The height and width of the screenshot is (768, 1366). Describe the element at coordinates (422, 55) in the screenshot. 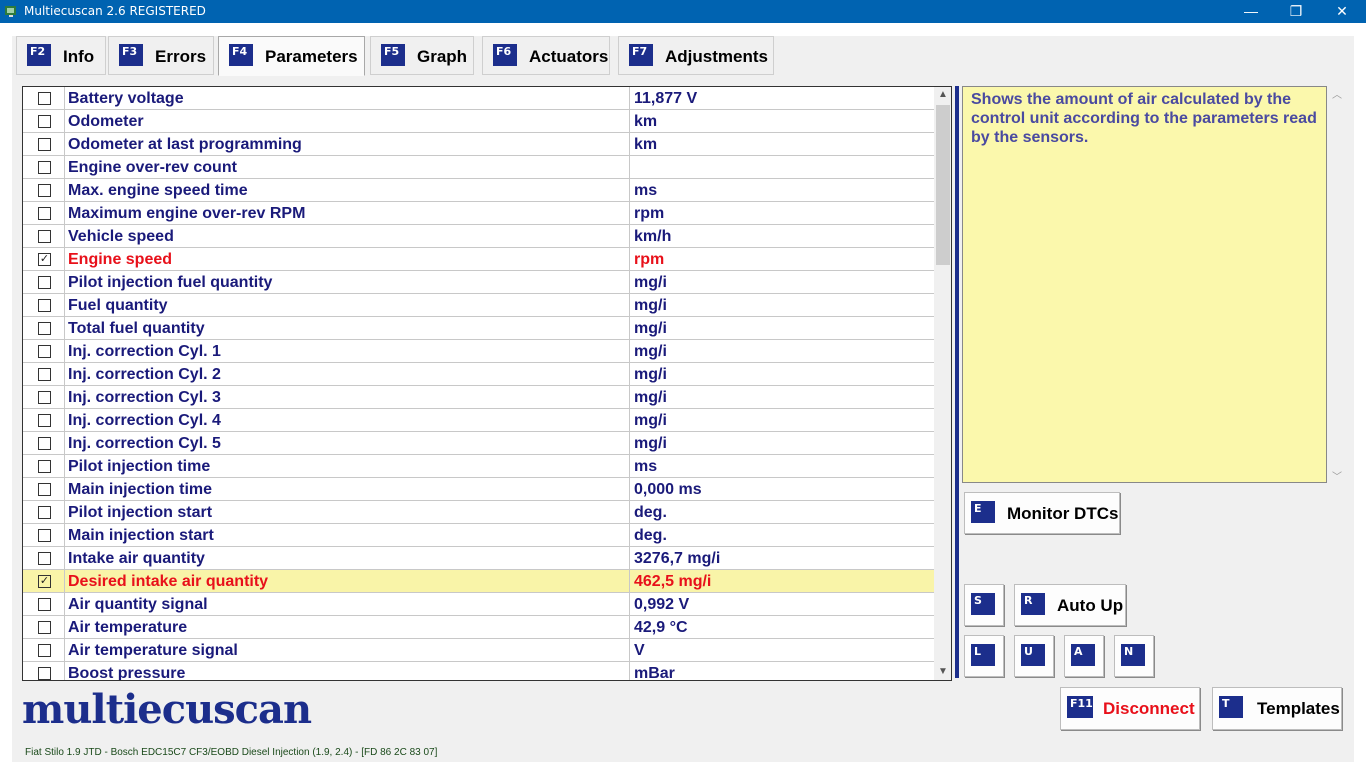

I see `tab-graph: F5 Graph` at that location.